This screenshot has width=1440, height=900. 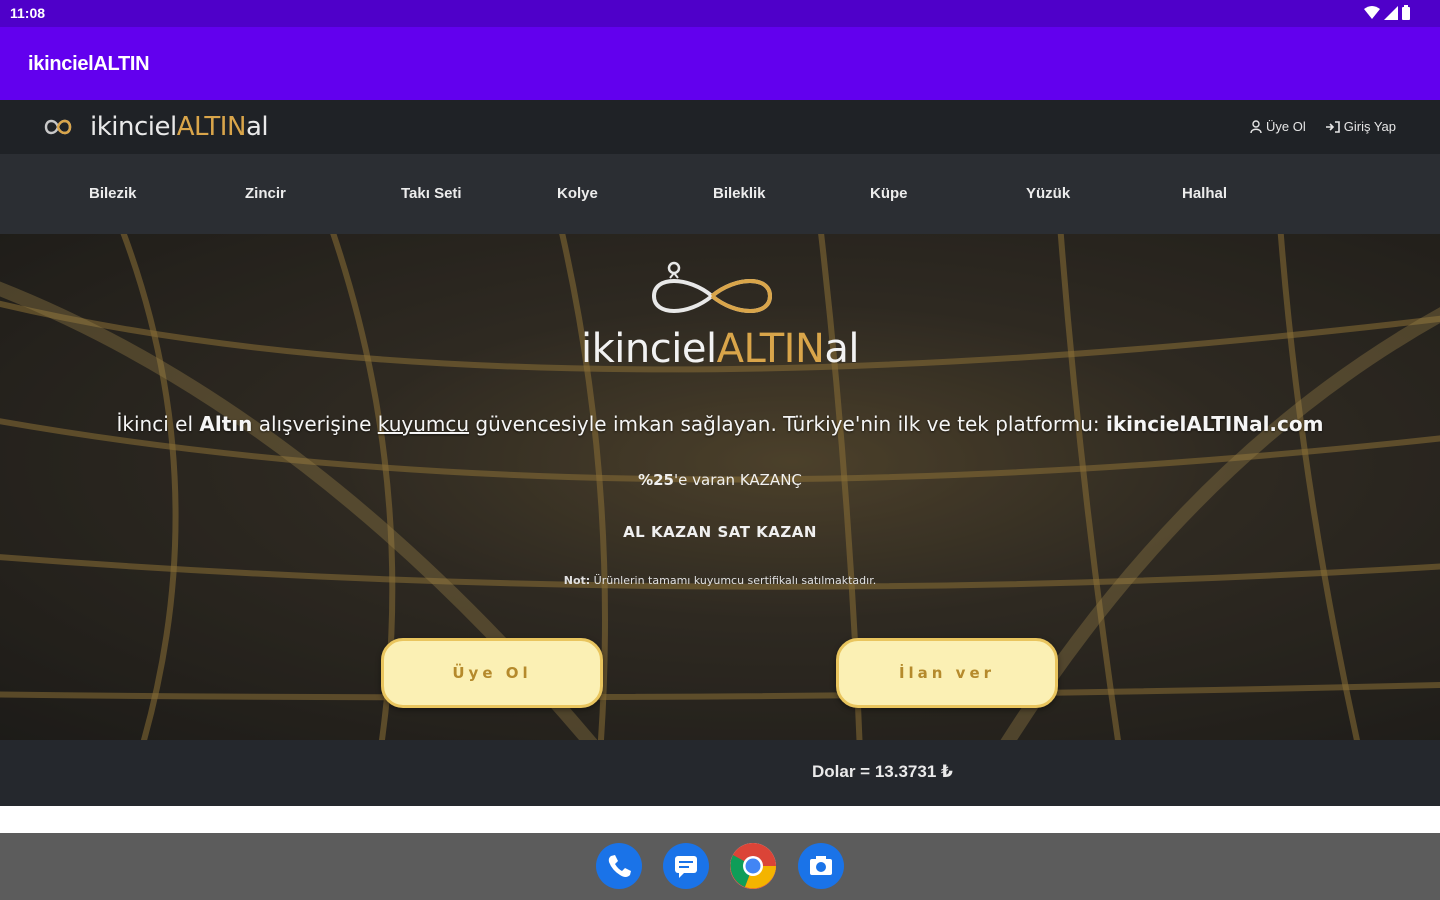 I want to click on status-bar: 11:08, so click(x=720, y=13).